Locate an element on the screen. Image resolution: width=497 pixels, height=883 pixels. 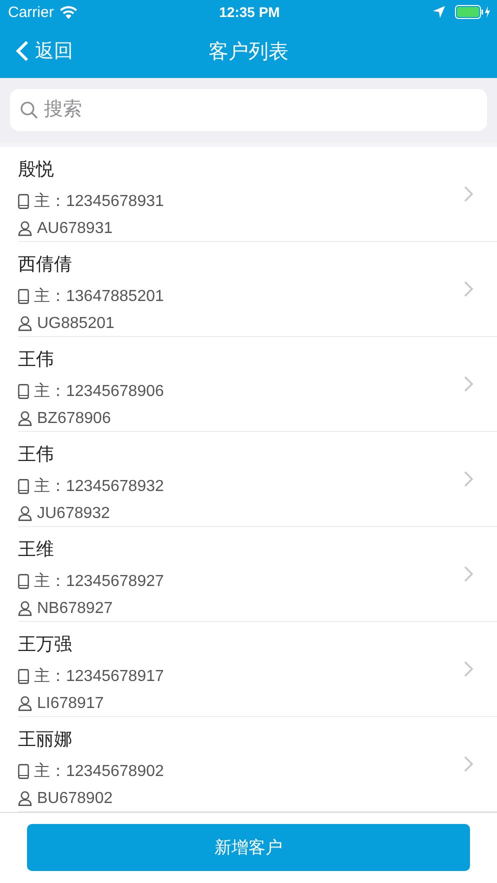
customer-name: 西倩倩 is located at coordinates (45, 264).